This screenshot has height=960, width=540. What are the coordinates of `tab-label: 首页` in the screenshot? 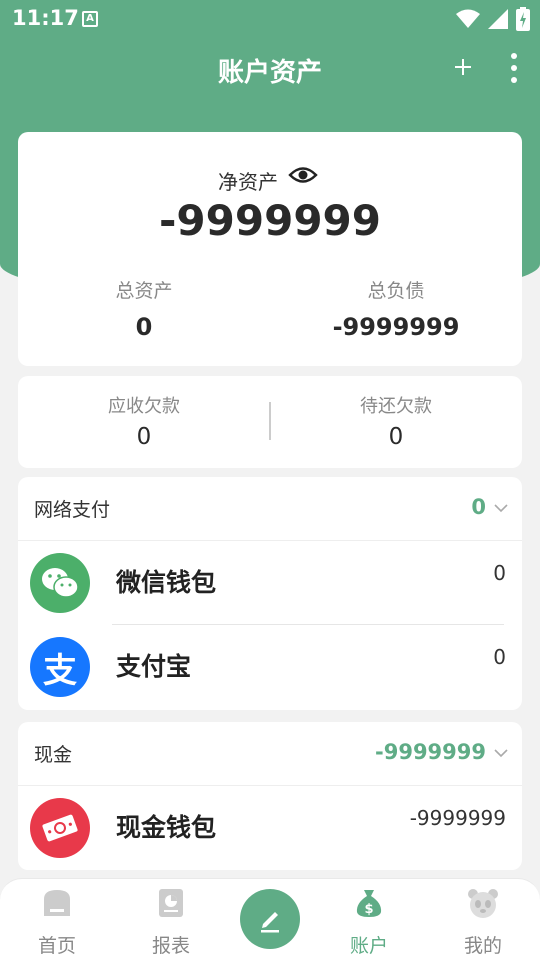 It's located at (56, 946).